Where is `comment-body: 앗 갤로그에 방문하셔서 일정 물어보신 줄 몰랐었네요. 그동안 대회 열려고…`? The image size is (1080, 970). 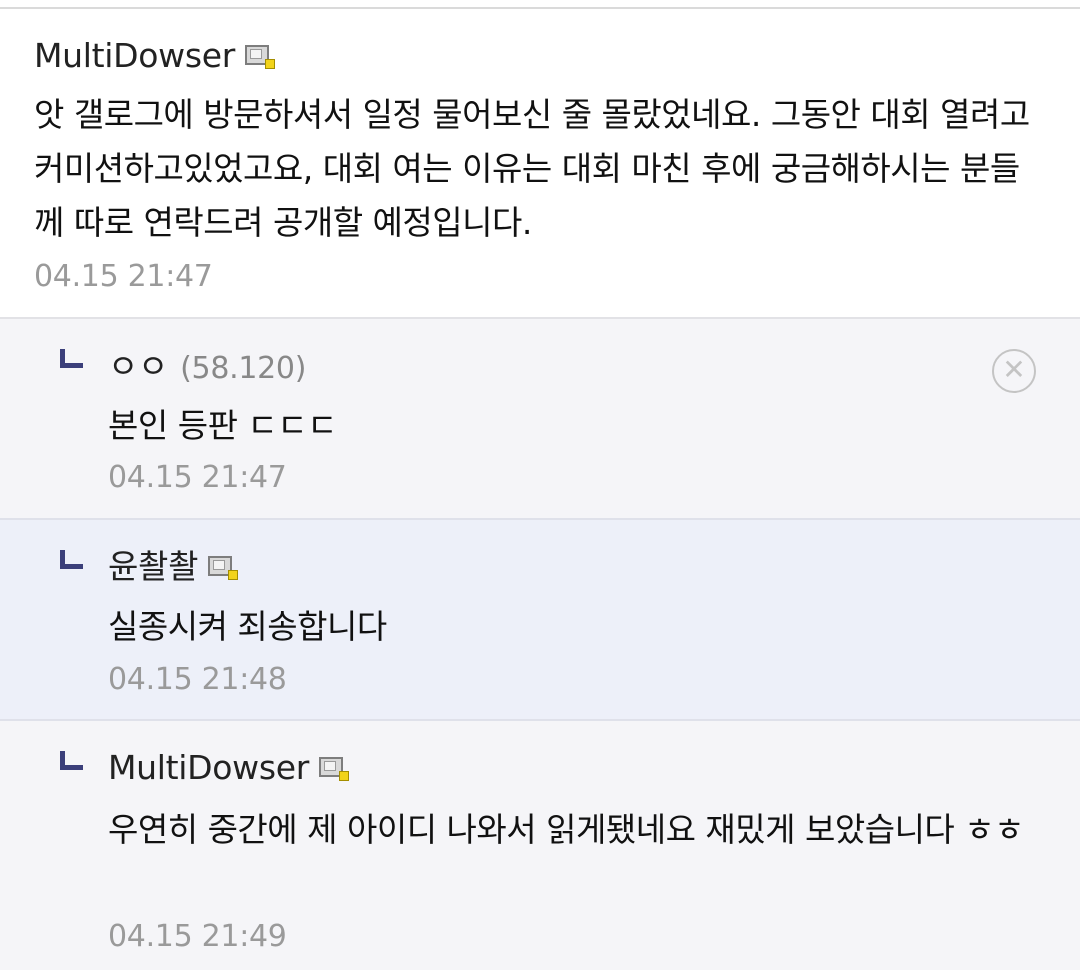 comment-body: 앗 갤로그에 방문하셔서 일정 물어보신 줄 몰랐었네요. 그동안 대회 열려고… is located at coordinates (532, 168).